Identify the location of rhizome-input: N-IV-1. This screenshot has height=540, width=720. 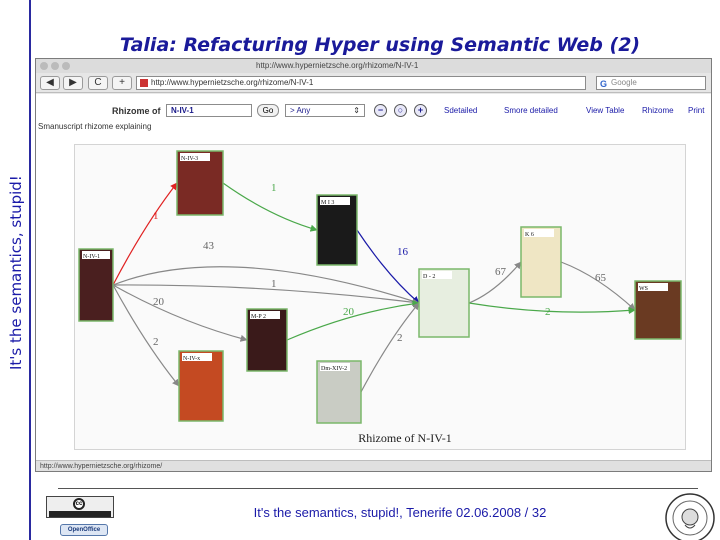
(209, 110).